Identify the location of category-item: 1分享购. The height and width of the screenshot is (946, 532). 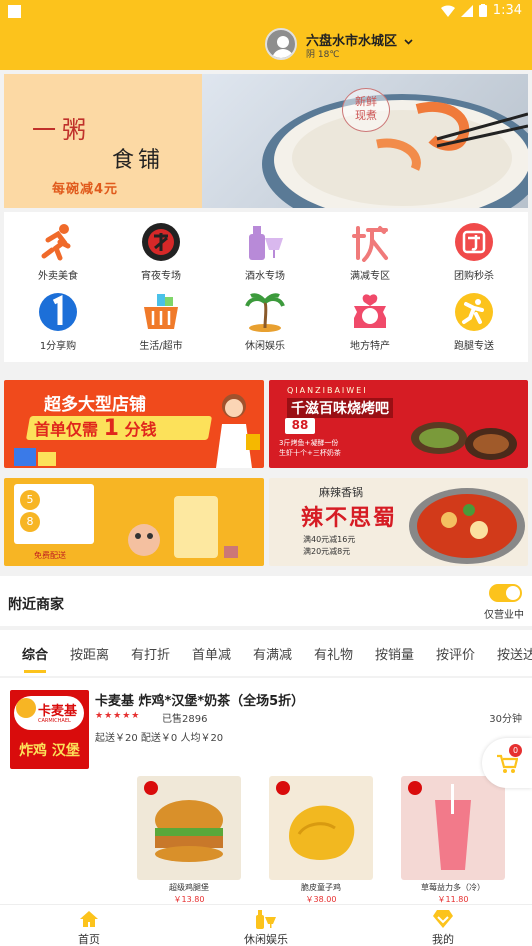
(58, 322).